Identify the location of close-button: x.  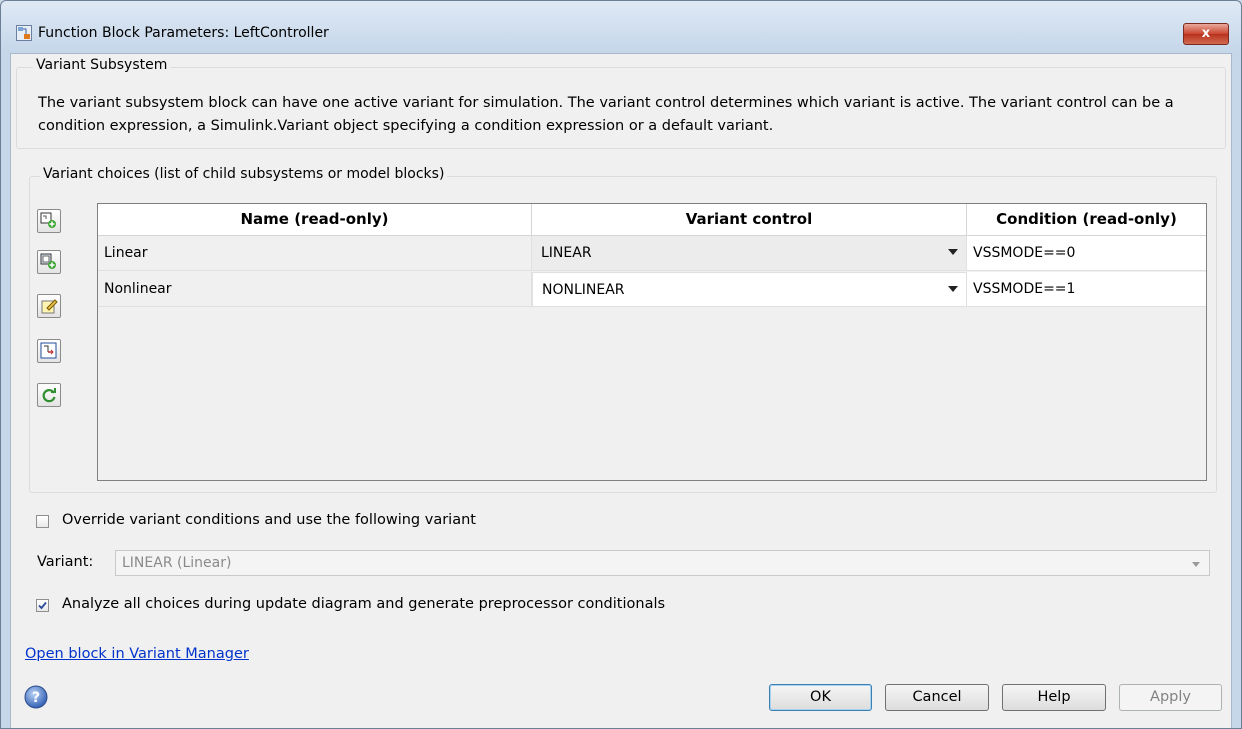
(1206, 34).